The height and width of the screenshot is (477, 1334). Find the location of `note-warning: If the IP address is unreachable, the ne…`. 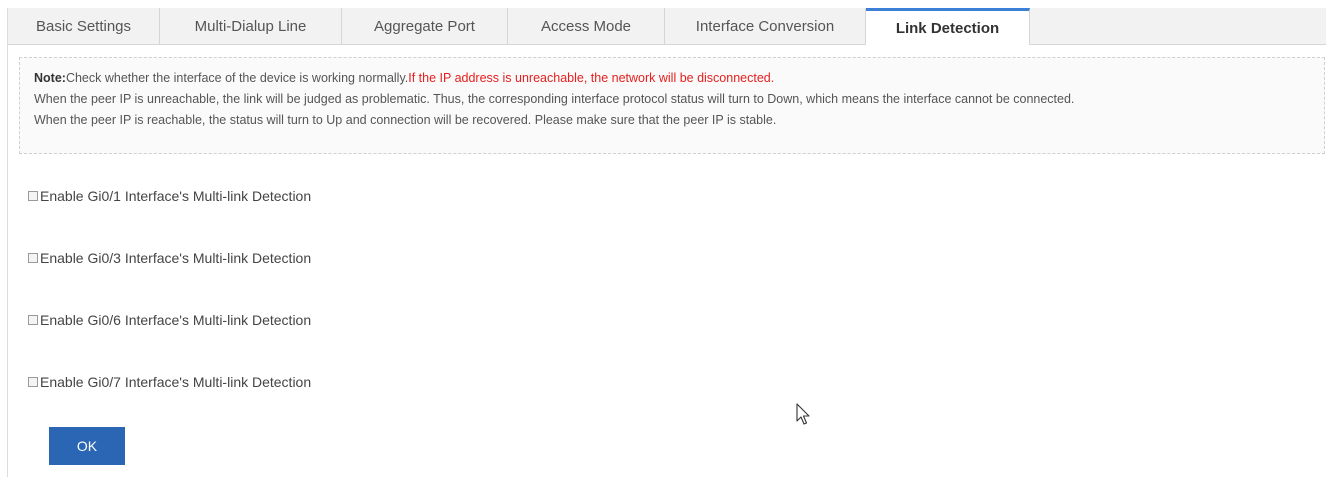

note-warning: If the IP address is unreachable, the ne… is located at coordinates (591, 78).